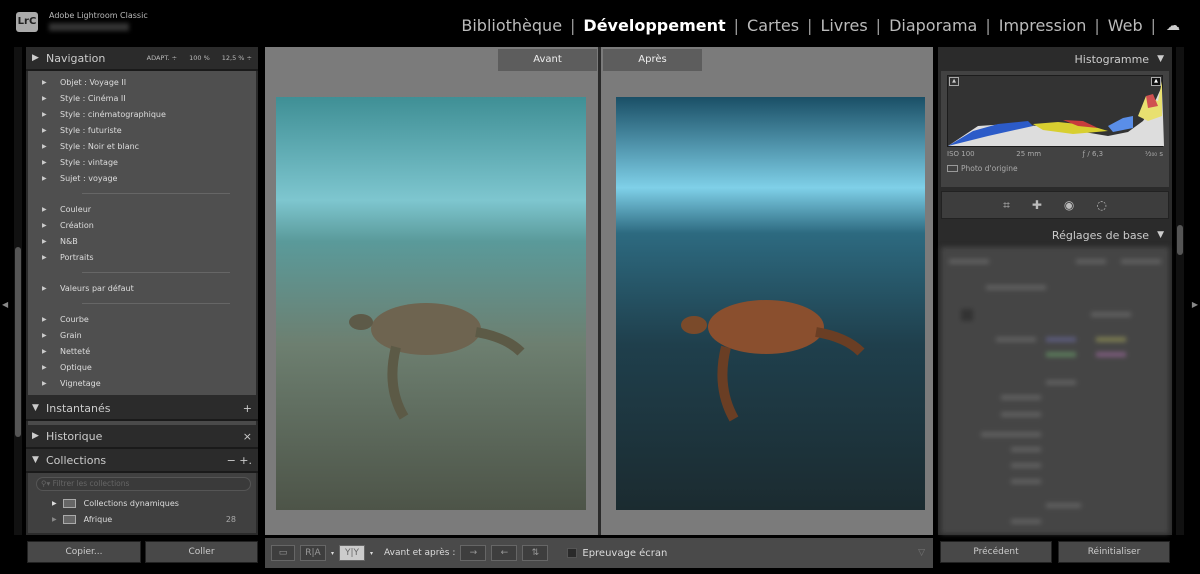 This screenshot has height=574, width=1200. Describe the element at coordinates (1055, 59) in the screenshot. I see `histogram-header: Histogramme ▼` at that location.